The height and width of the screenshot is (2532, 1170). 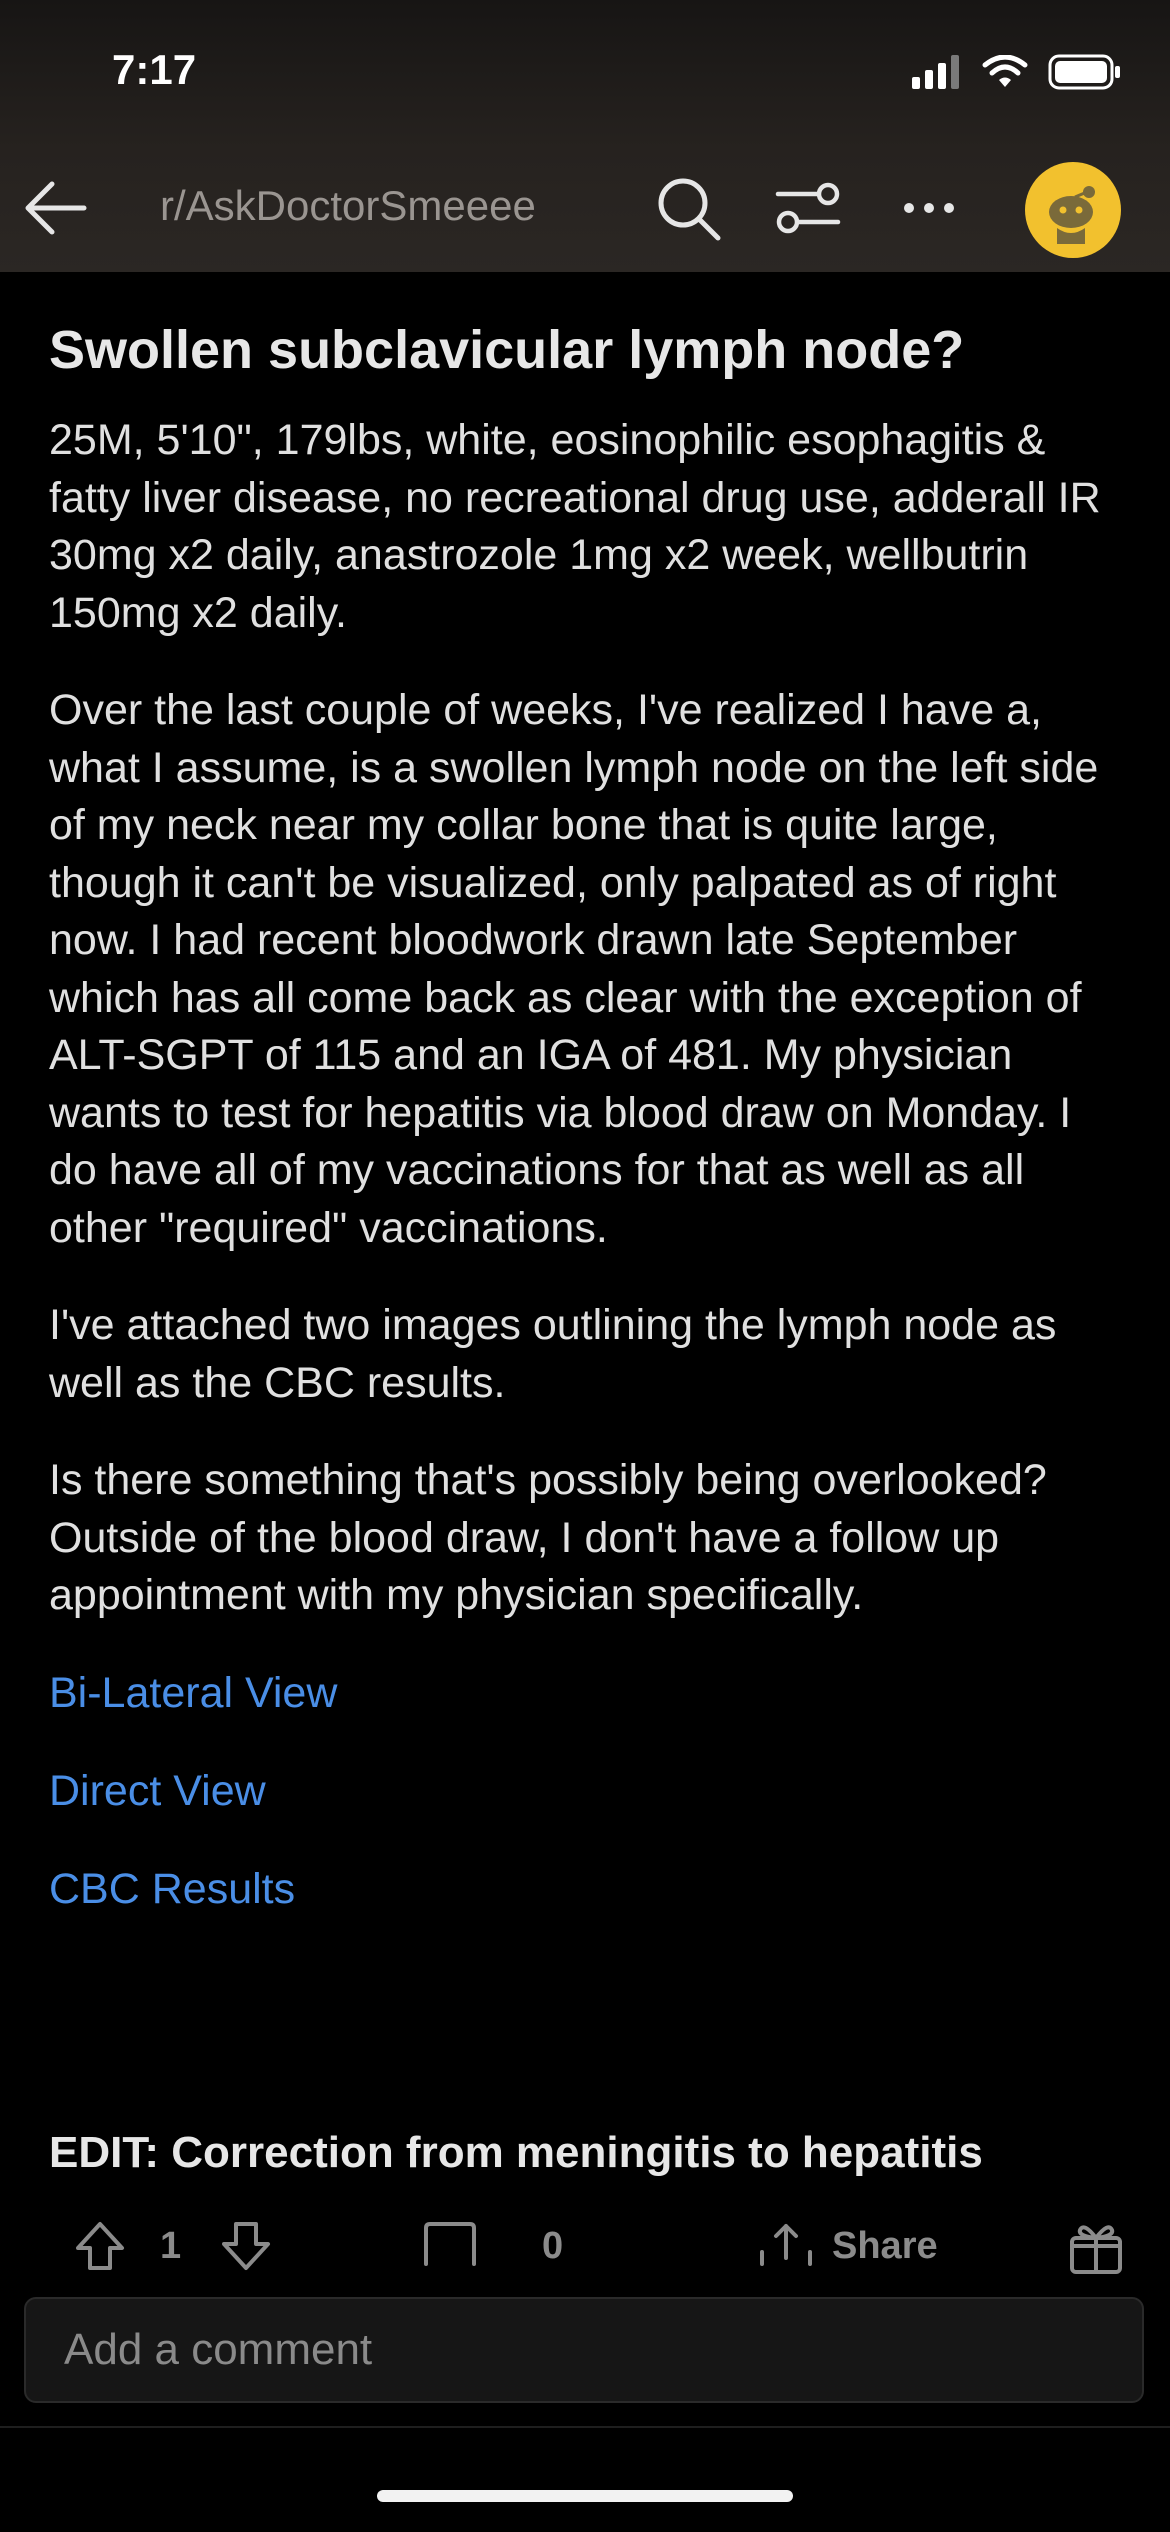 I want to click on upvote-button, so click(x=100, y=2246).